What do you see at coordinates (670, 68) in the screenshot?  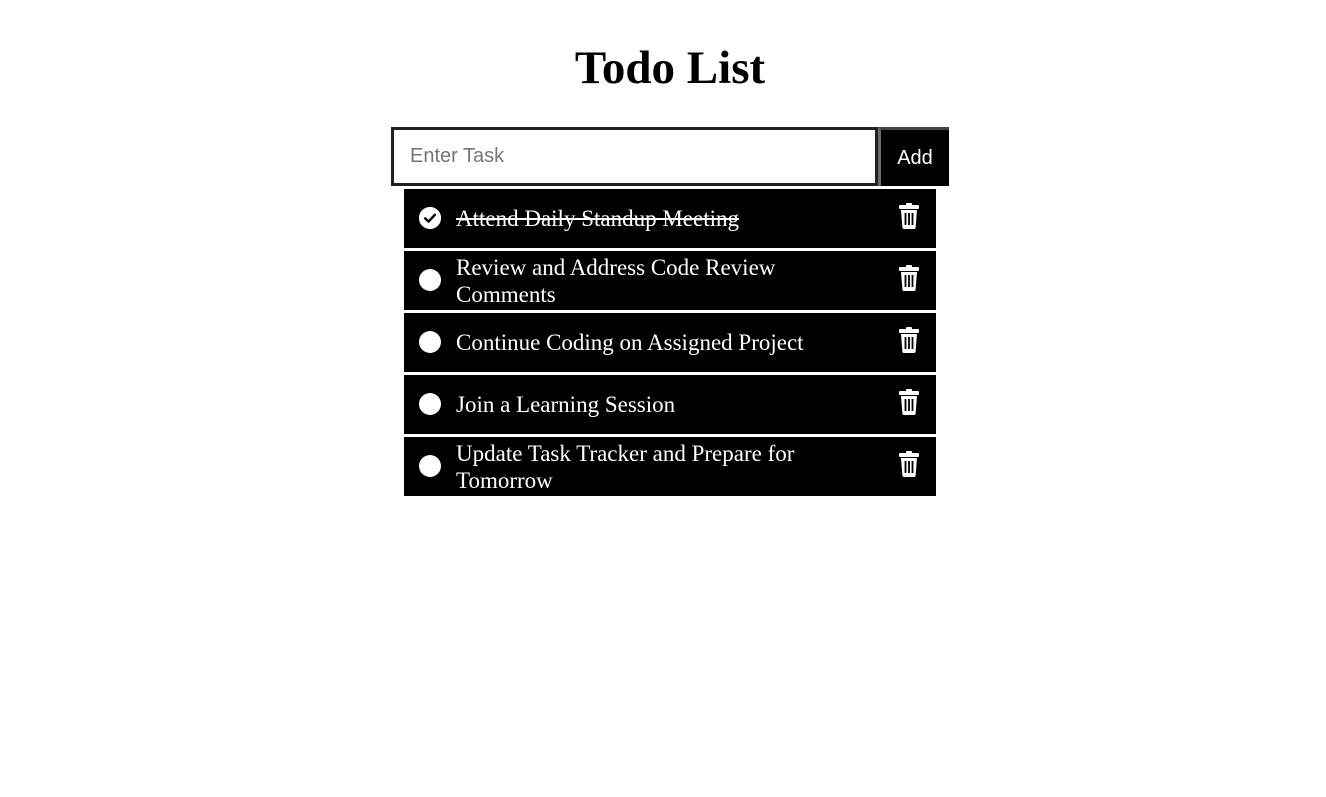 I see `page-title: Todo List` at bounding box center [670, 68].